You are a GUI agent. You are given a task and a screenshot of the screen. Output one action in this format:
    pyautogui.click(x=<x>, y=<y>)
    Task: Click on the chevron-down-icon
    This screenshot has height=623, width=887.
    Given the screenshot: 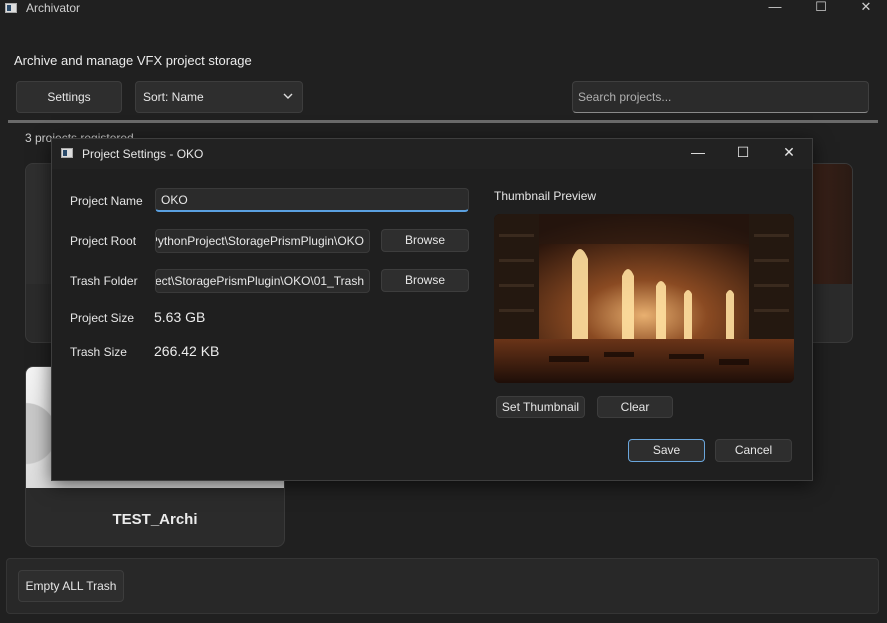 What is the action you would take?
    pyautogui.click(x=288, y=103)
    